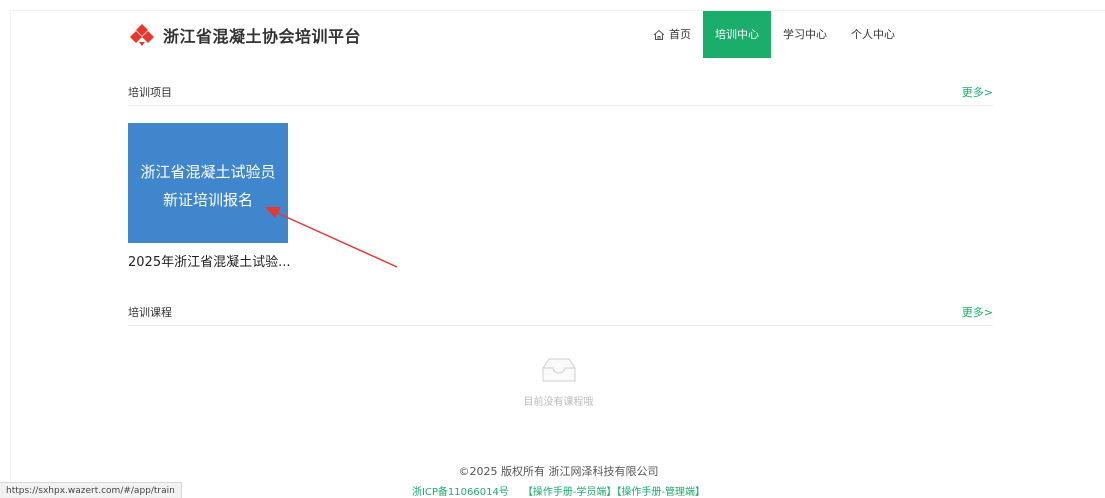  I want to click on home-icon, so click(659, 34).